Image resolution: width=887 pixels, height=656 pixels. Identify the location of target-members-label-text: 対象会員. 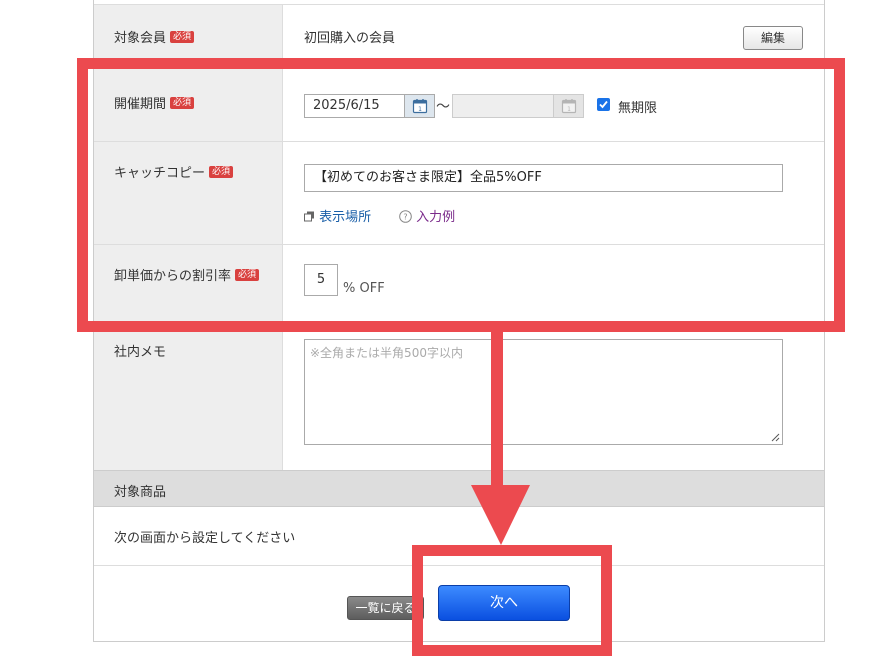
(140, 38).